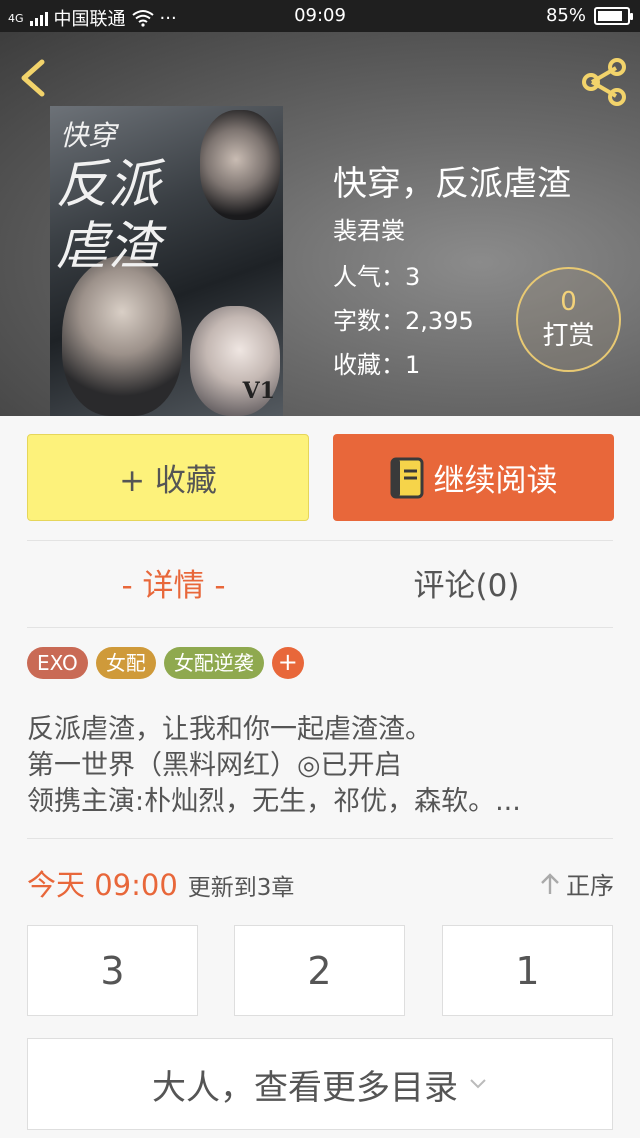  What do you see at coordinates (568, 319) in the screenshot?
I see `reward-button: 0 打赏` at bounding box center [568, 319].